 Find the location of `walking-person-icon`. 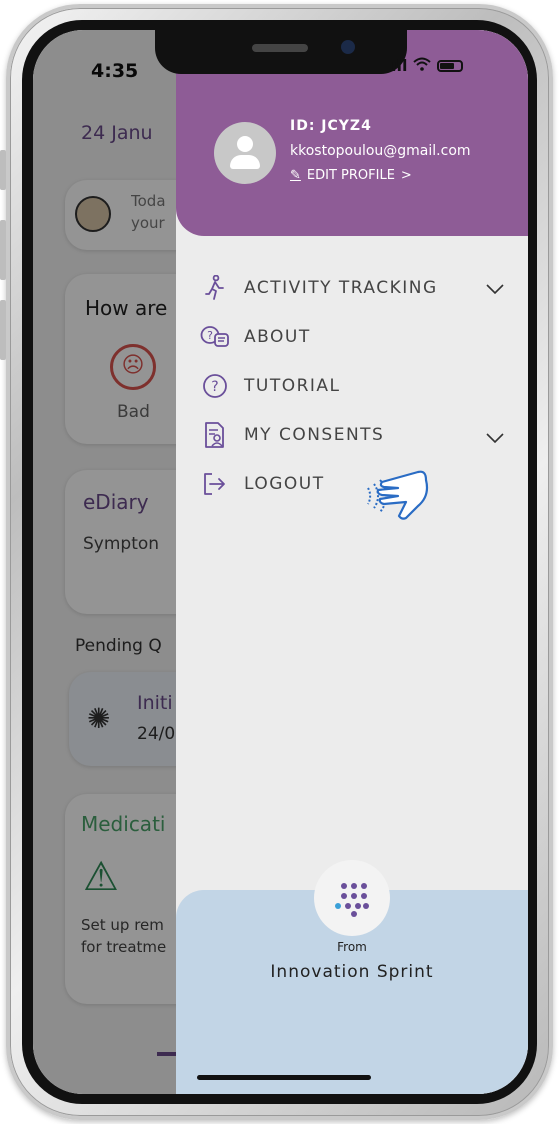

walking-person-icon is located at coordinates (215, 288).